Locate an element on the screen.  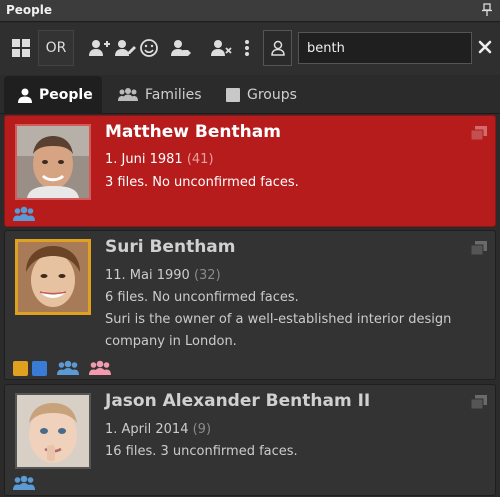
birth-date-text: 11. Mai 1990 is located at coordinates (147, 275).